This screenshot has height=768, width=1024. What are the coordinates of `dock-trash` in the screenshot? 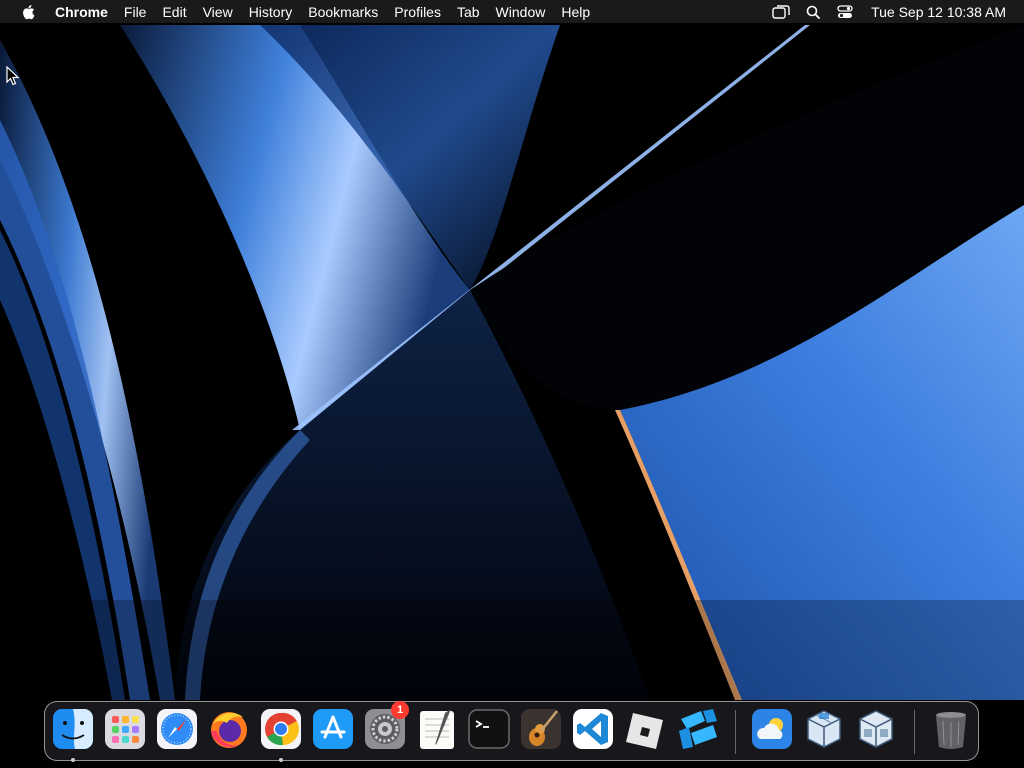 It's located at (951, 729).